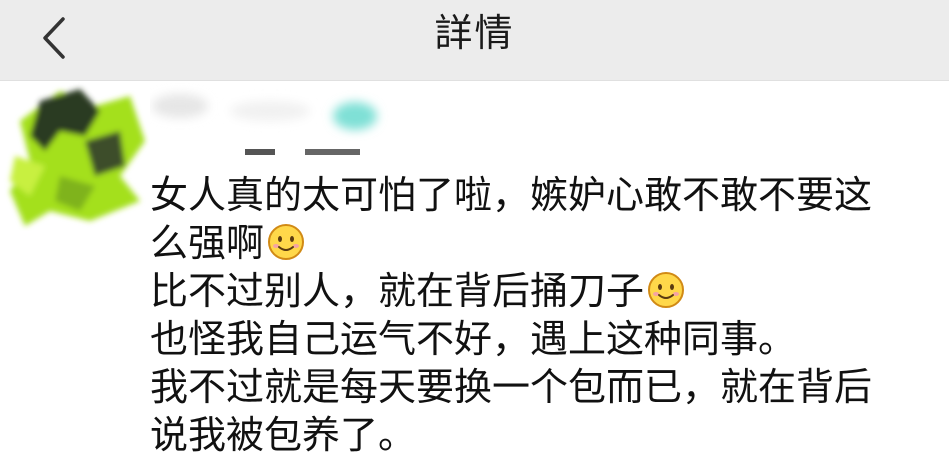 This screenshot has width=949, height=456. Describe the element at coordinates (473, 339) in the screenshot. I see `post-line: 也怪我自己运气不好，遇上这种同事。` at that location.